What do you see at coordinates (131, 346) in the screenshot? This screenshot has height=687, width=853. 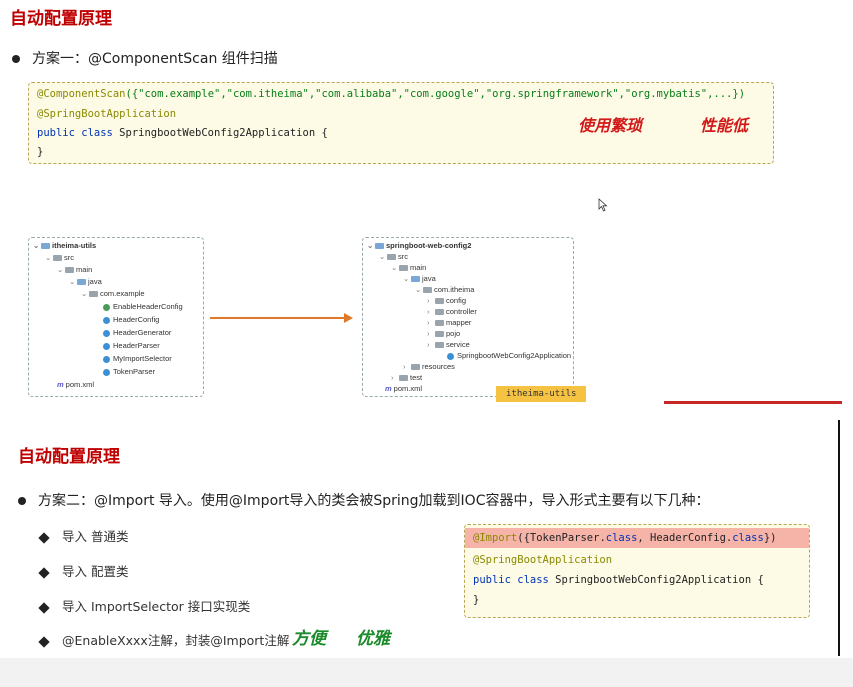 I see `tree-node-class: HeaderParser` at bounding box center [131, 346].